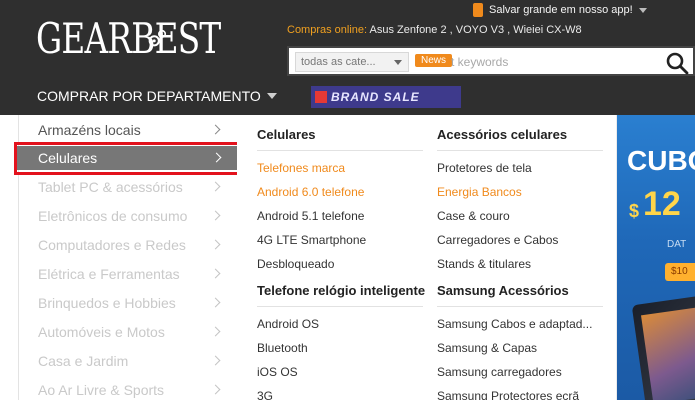  Describe the element at coordinates (551, 62) in the screenshot. I see `search-input` at that location.